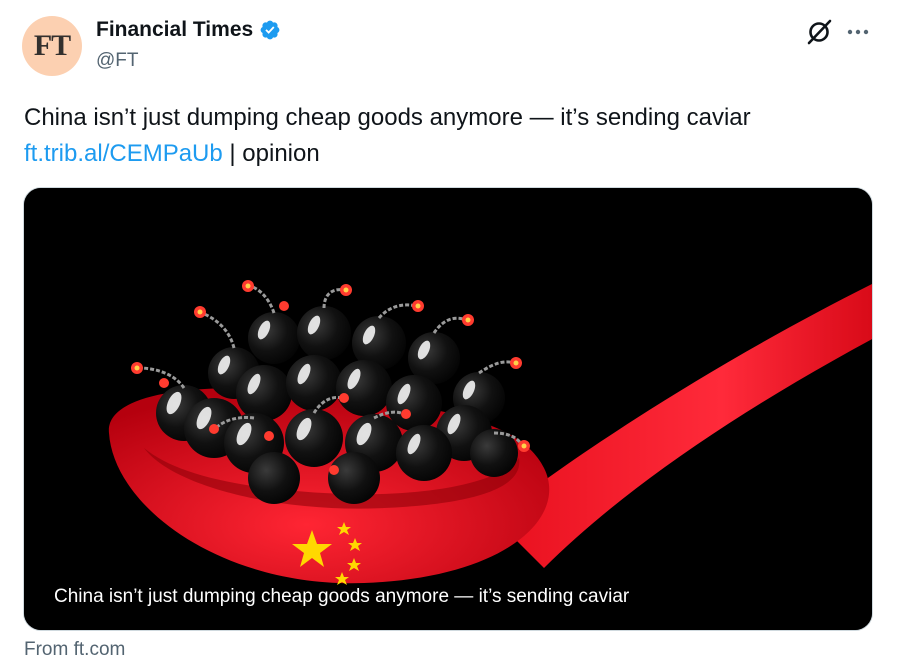 The width and height of the screenshot is (904, 666). Describe the element at coordinates (117, 61) in the screenshot. I see `author-handle: @FT` at that location.